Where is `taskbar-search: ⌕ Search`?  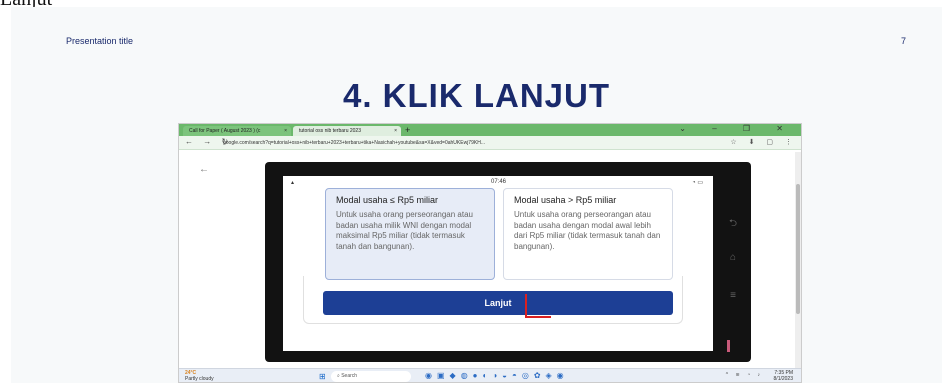 taskbar-search: ⌕ Search is located at coordinates (371, 376).